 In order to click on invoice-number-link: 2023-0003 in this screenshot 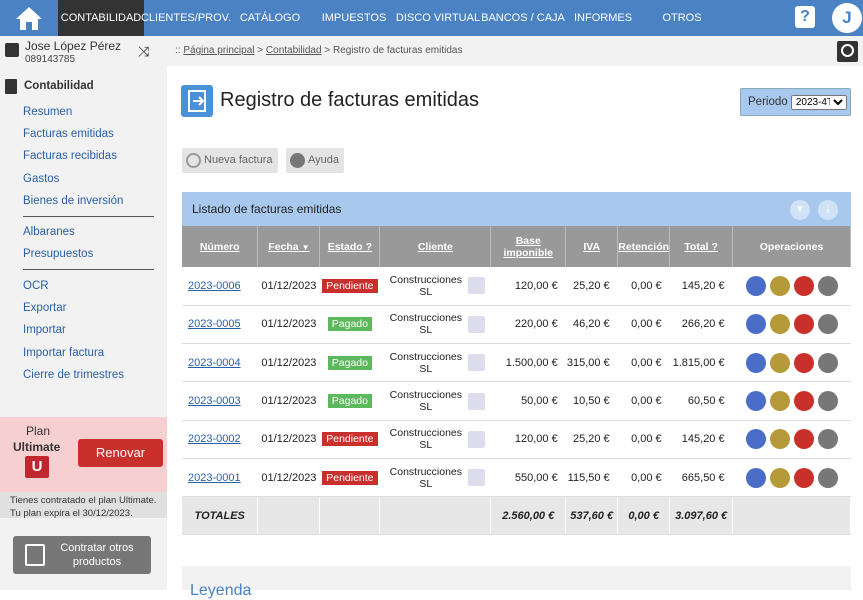, I will do `click(220, 401)`.